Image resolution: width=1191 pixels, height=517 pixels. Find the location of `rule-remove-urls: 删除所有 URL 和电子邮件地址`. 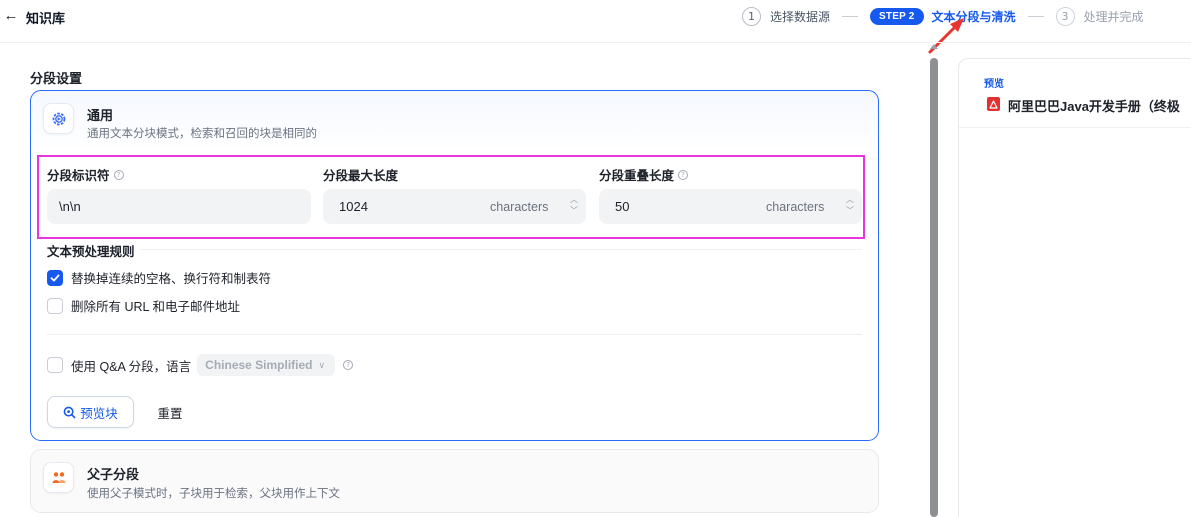

rule-remove-urls: 删除所有 URL 和电子邮件地址 is located at coordinates (143, 305).